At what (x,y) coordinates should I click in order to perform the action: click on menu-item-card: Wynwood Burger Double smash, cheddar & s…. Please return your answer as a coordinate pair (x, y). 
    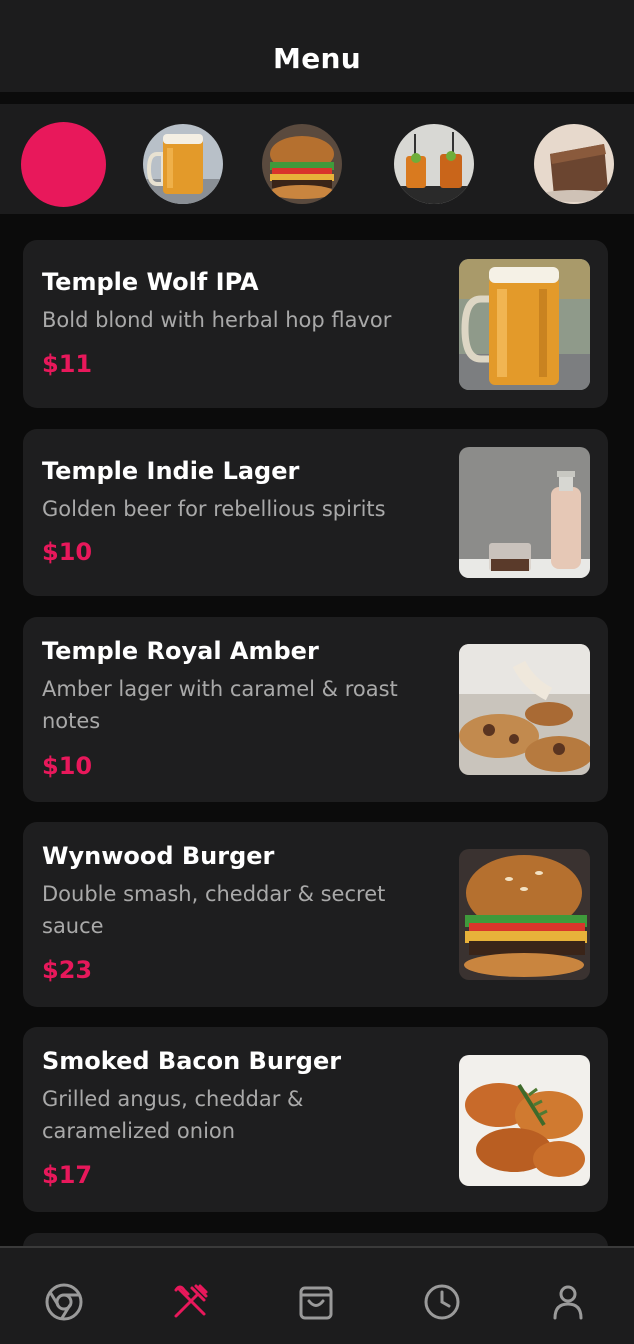
    Looking at the image, I should click on (315, 914).